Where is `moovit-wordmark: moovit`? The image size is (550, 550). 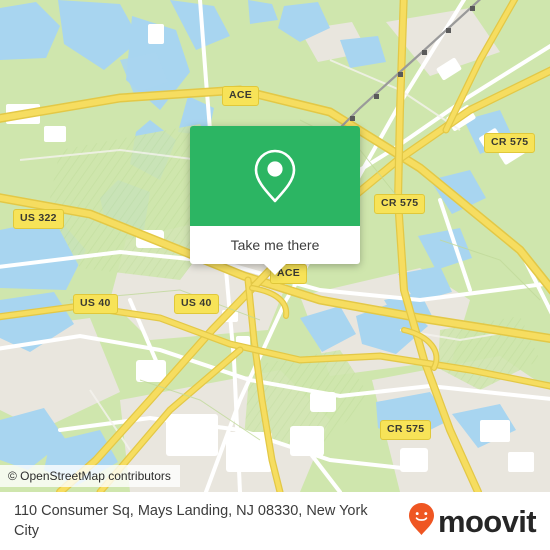
moovit-wordmark: moovit is located at coordinates (487, 521).